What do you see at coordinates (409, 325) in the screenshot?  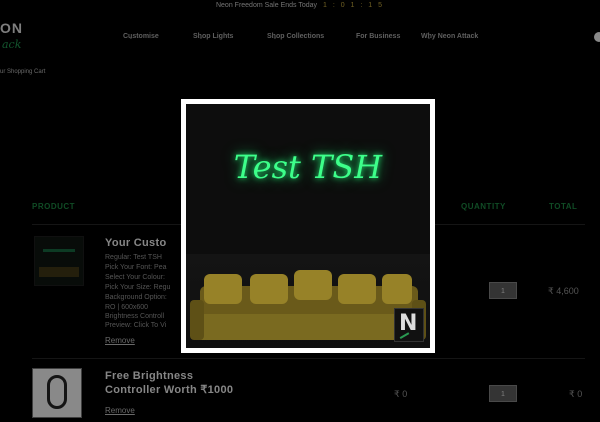 I see `brand-badge-icon: N` at bounding box center [409, 325].